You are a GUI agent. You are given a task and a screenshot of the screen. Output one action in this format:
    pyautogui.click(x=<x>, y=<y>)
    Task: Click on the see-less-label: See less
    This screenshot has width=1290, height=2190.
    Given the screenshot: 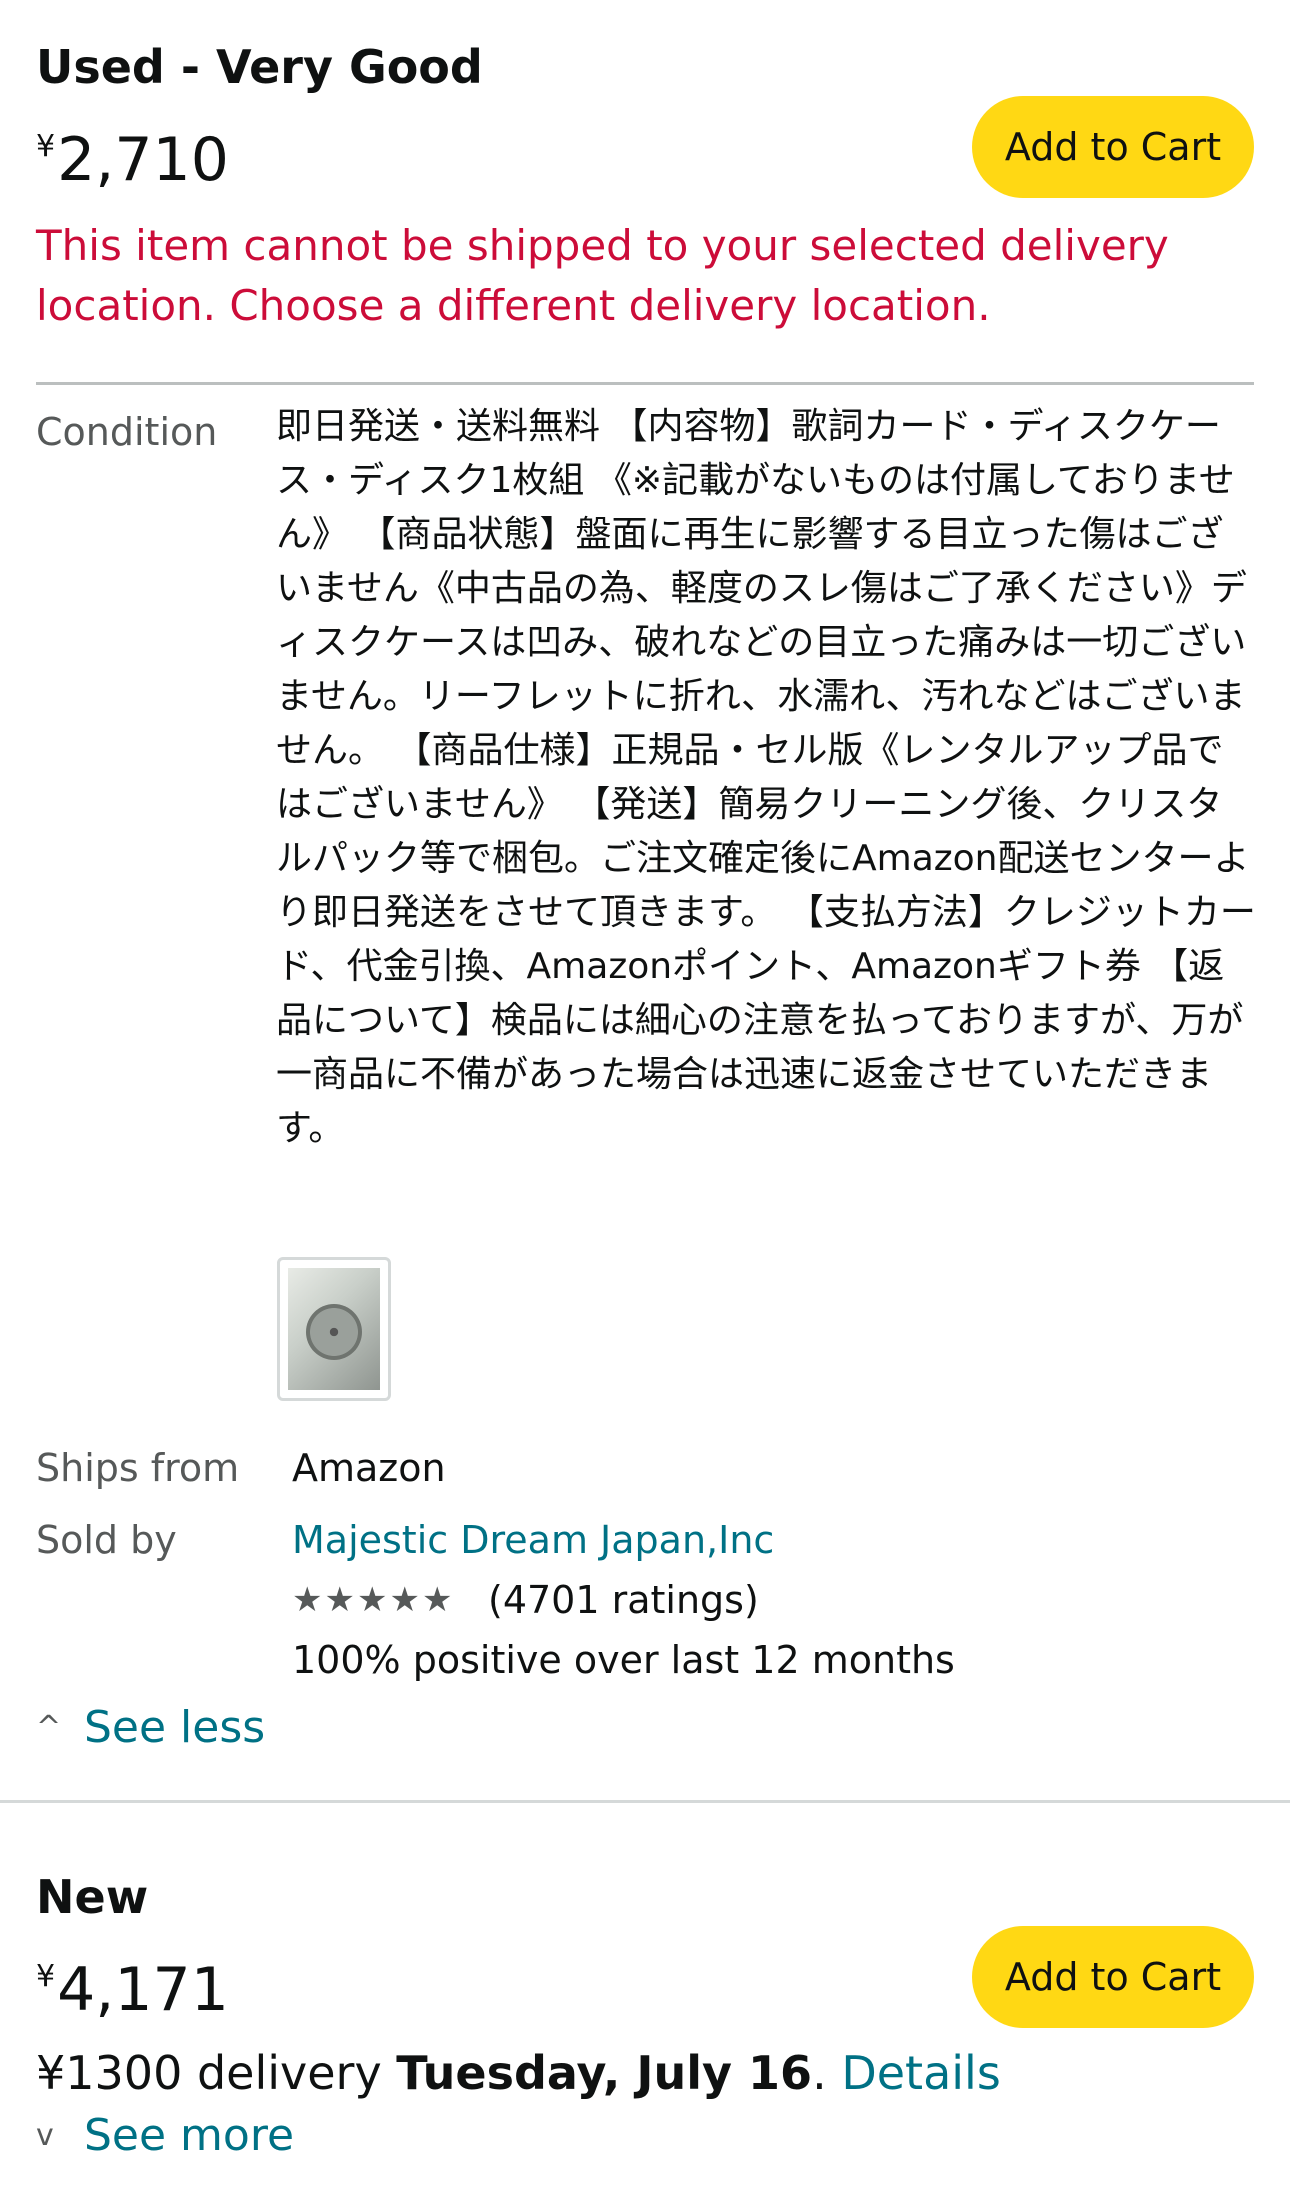 What is the action you would take?
    pyautogui.click(x=175, y=1727)
    